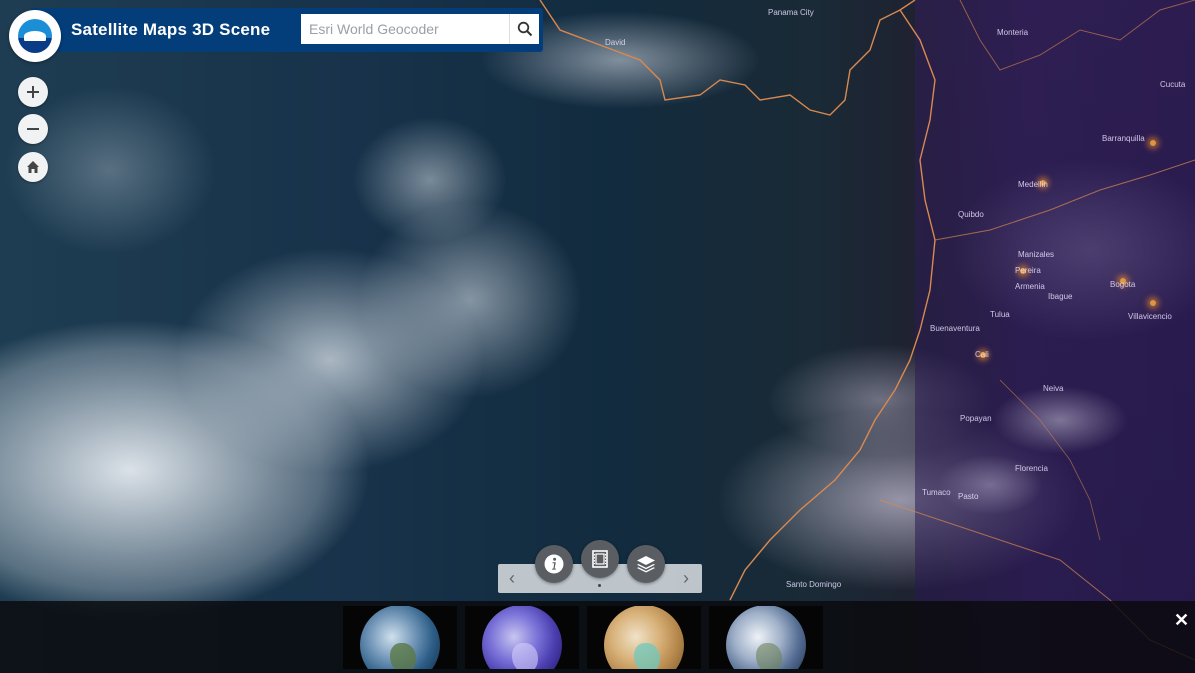  What do you see at coordinates (814, 584) in the screenshot?
I see `map-label-city: Santo Domingo` at bounding box center [814, 584].